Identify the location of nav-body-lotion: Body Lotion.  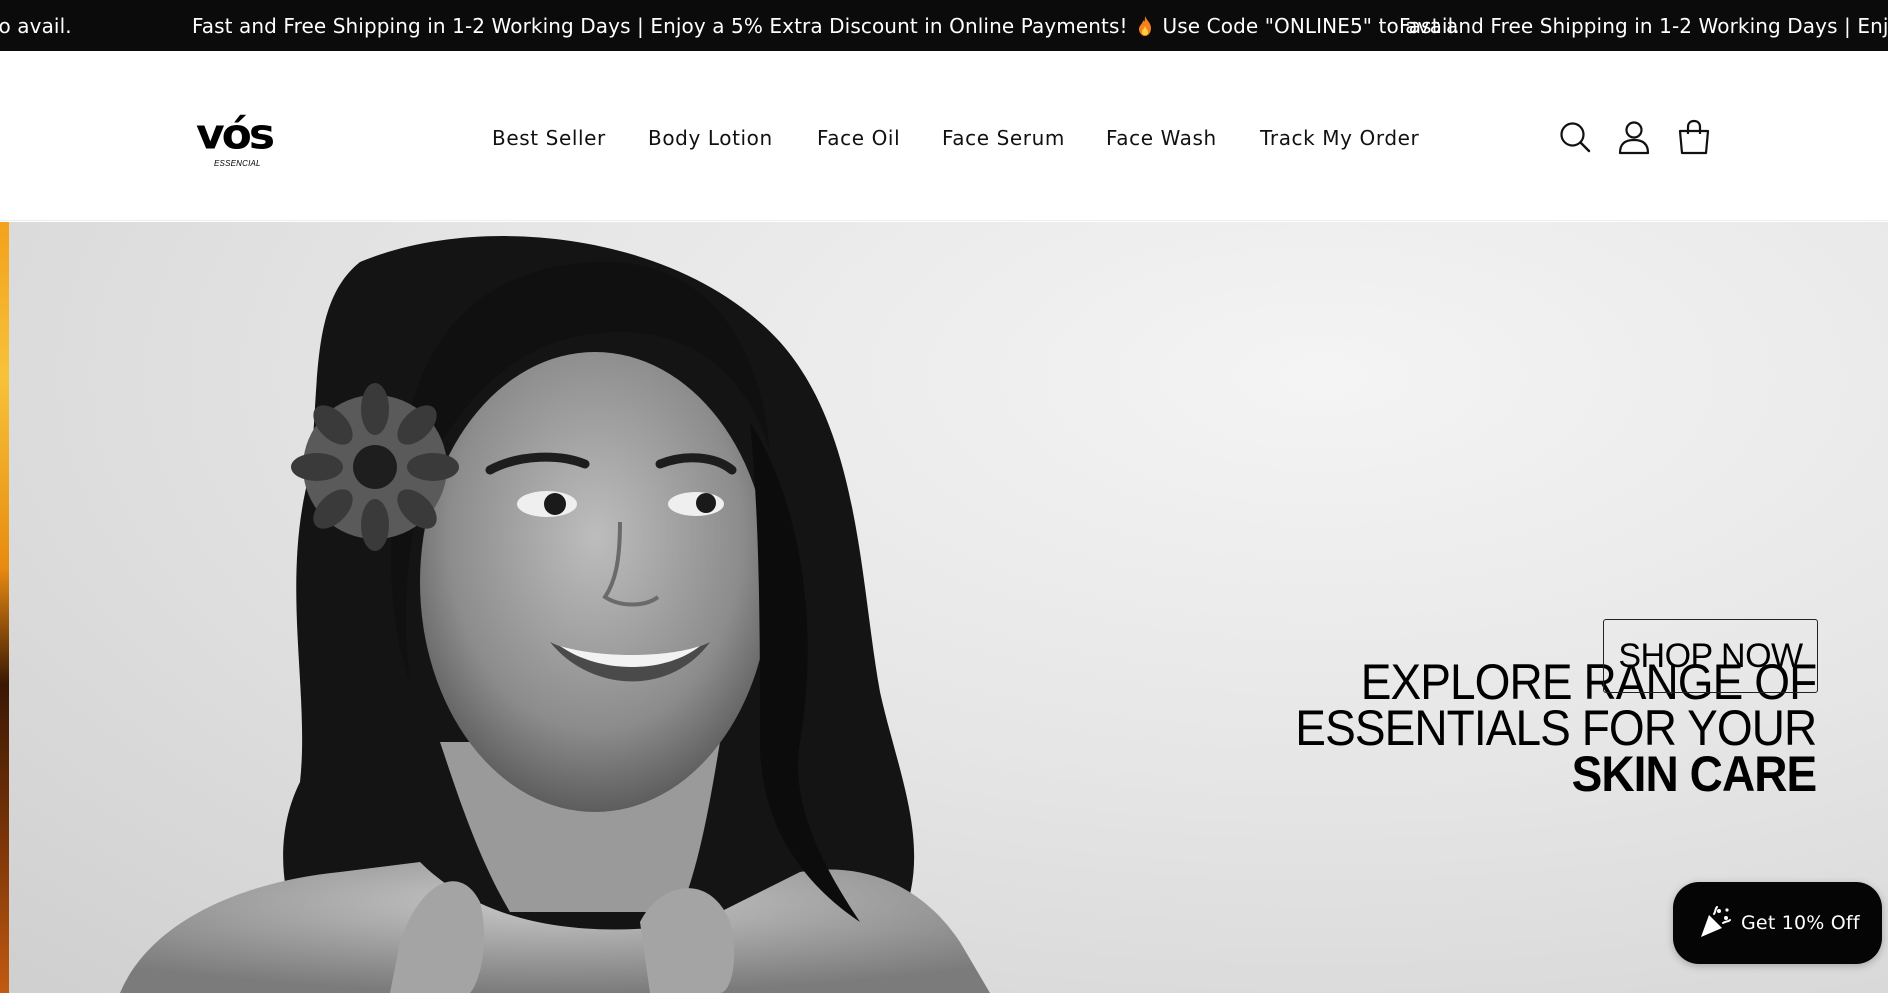
(710, 138).